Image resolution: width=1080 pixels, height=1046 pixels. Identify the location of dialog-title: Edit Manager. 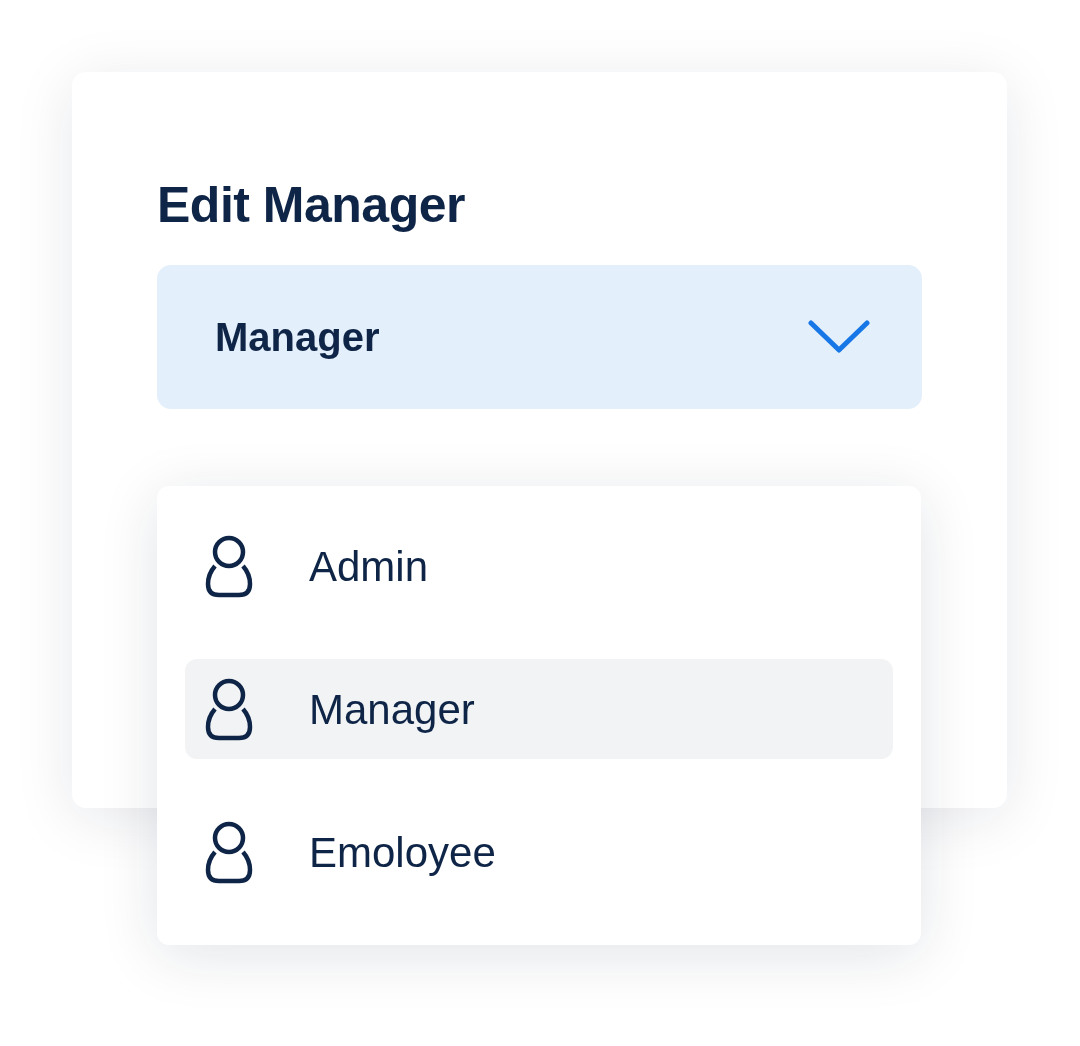
(311, 205).